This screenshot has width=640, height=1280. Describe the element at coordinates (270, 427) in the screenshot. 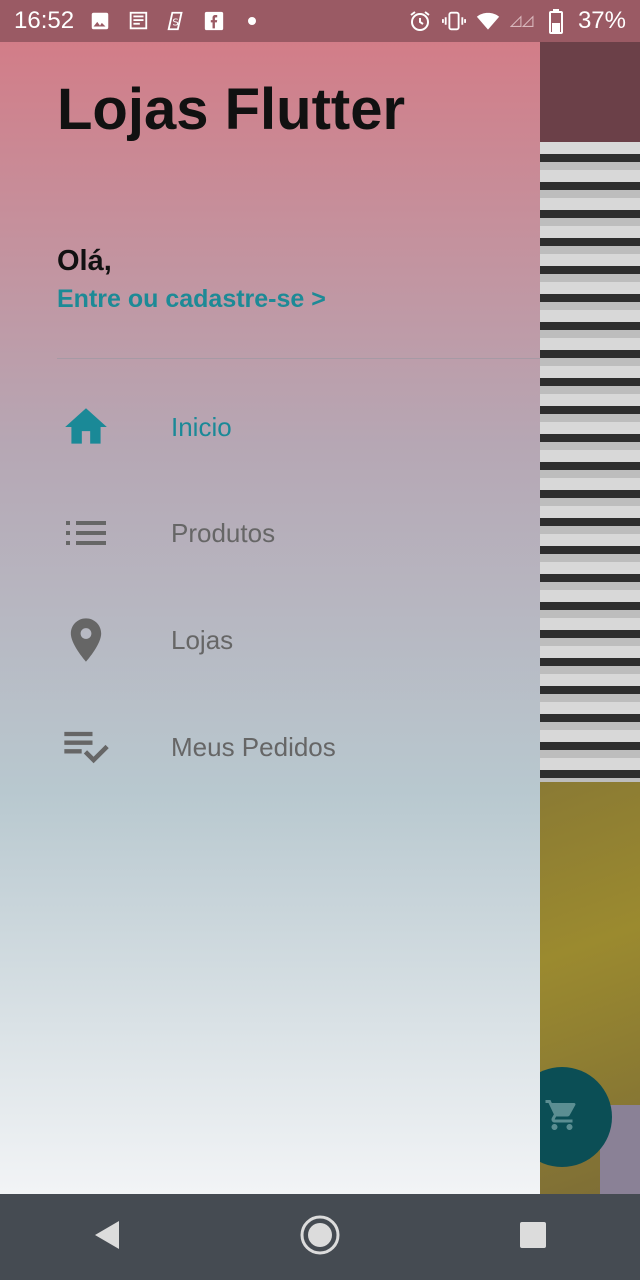

I see `drawer-item-inicio: Inicio` at that location.